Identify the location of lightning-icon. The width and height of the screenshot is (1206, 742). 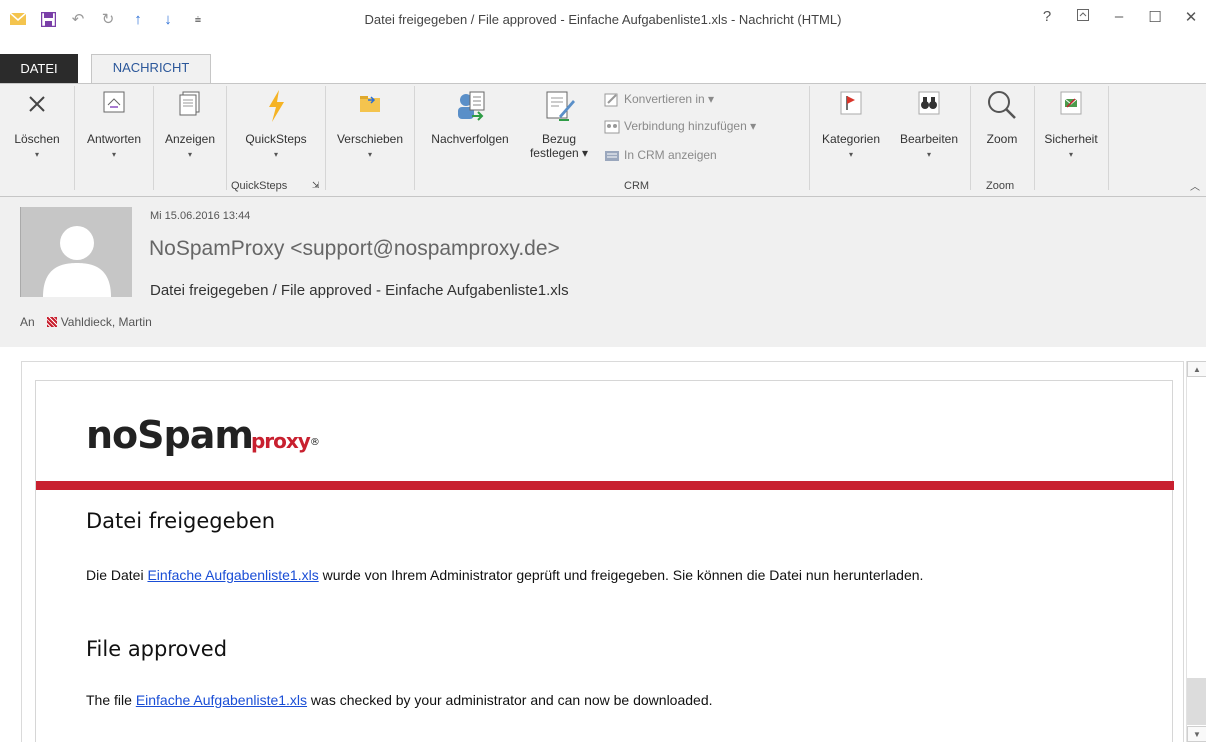
(276, 105).